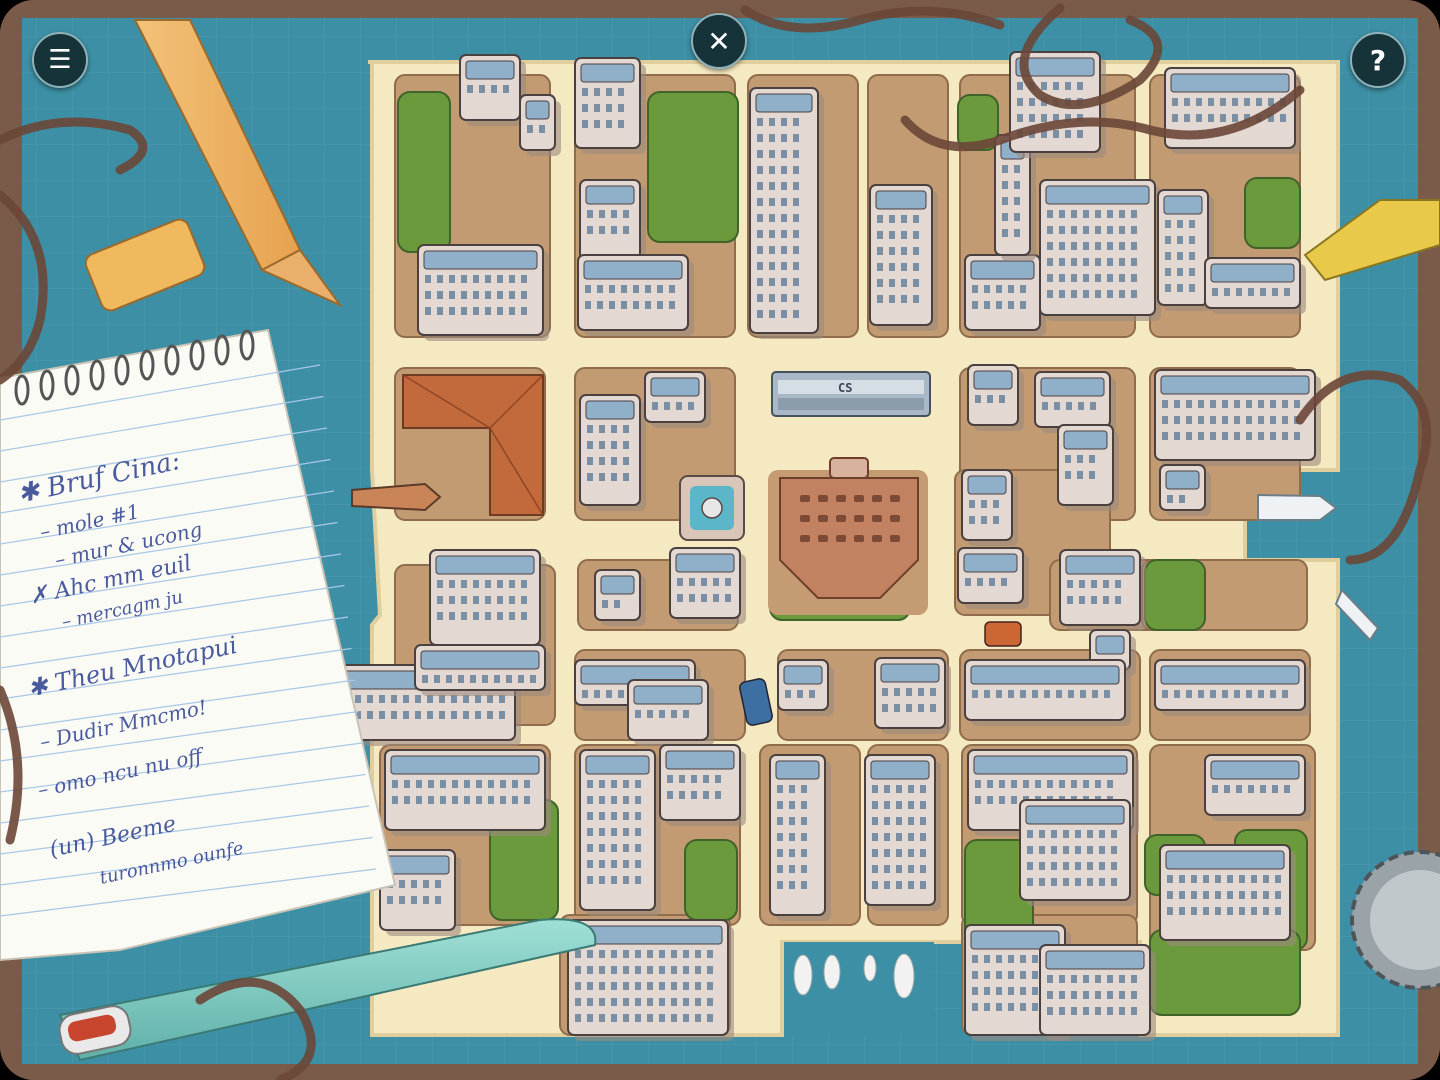 The image size is (1440, 1080). I want to click on help-icon: ?, so click(1378, 60).